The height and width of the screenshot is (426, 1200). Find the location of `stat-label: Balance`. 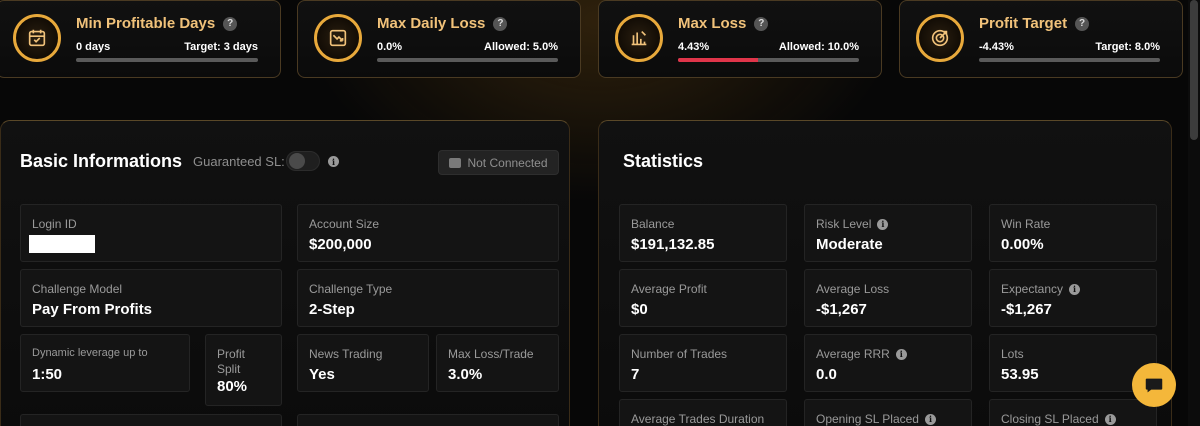

stat-label: Balance is located at coordinates (653, 224).